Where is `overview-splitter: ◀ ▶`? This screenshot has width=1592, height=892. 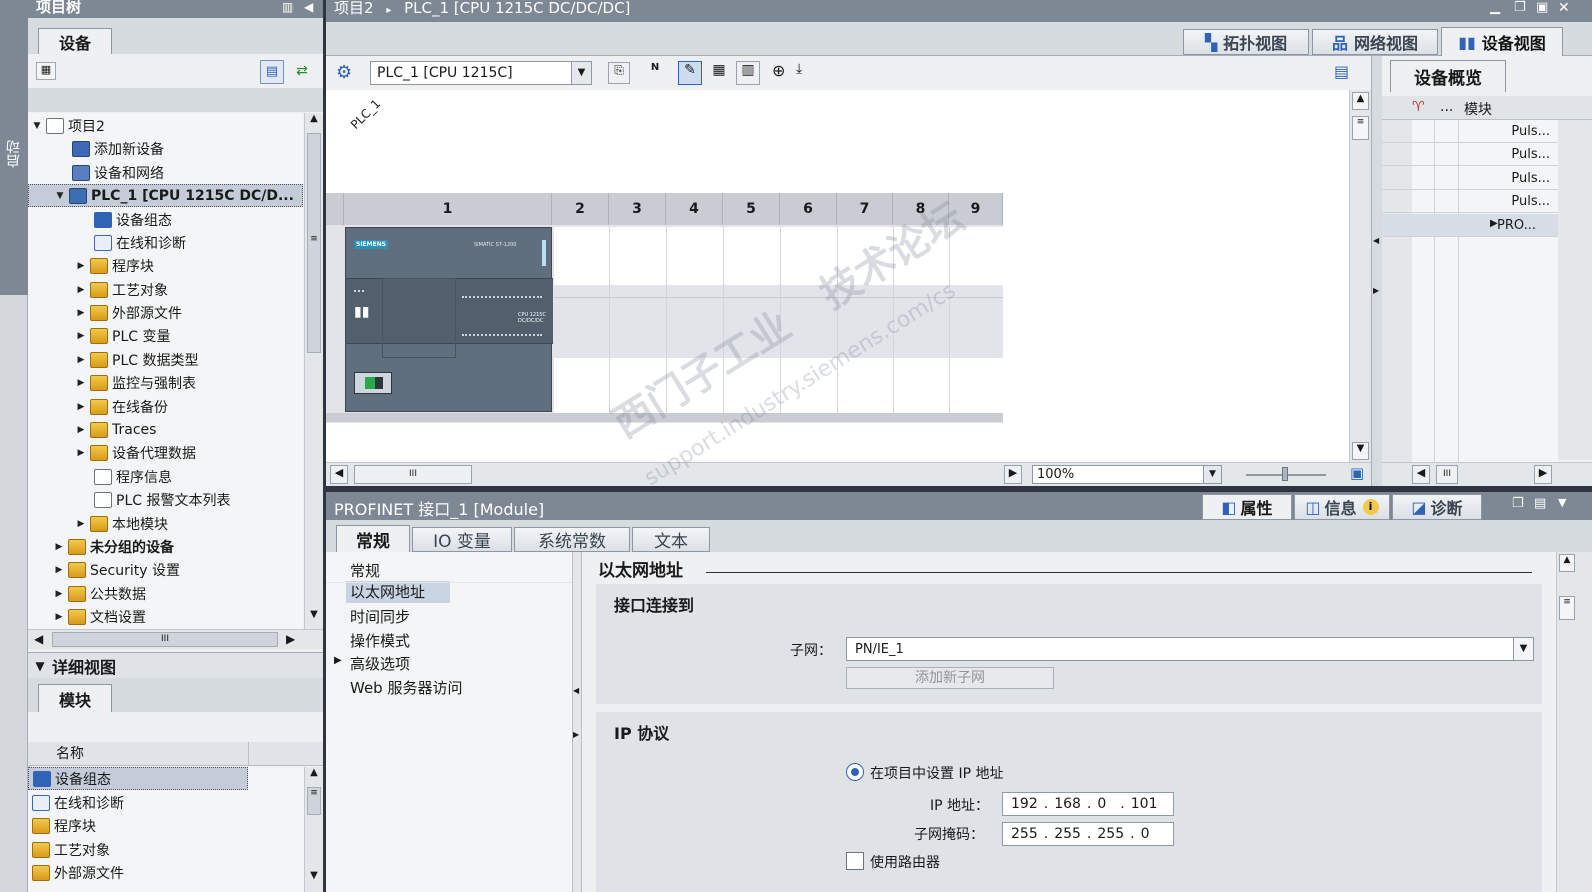
overview-splitter: ◀ ▶ is located at coordinates (1376, 271).